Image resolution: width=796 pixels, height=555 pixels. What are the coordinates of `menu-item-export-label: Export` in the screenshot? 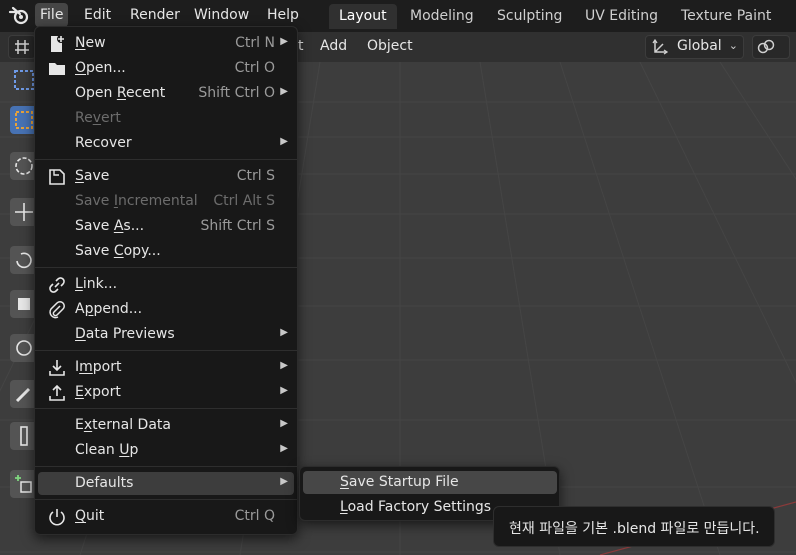 It's located at (98, 392).